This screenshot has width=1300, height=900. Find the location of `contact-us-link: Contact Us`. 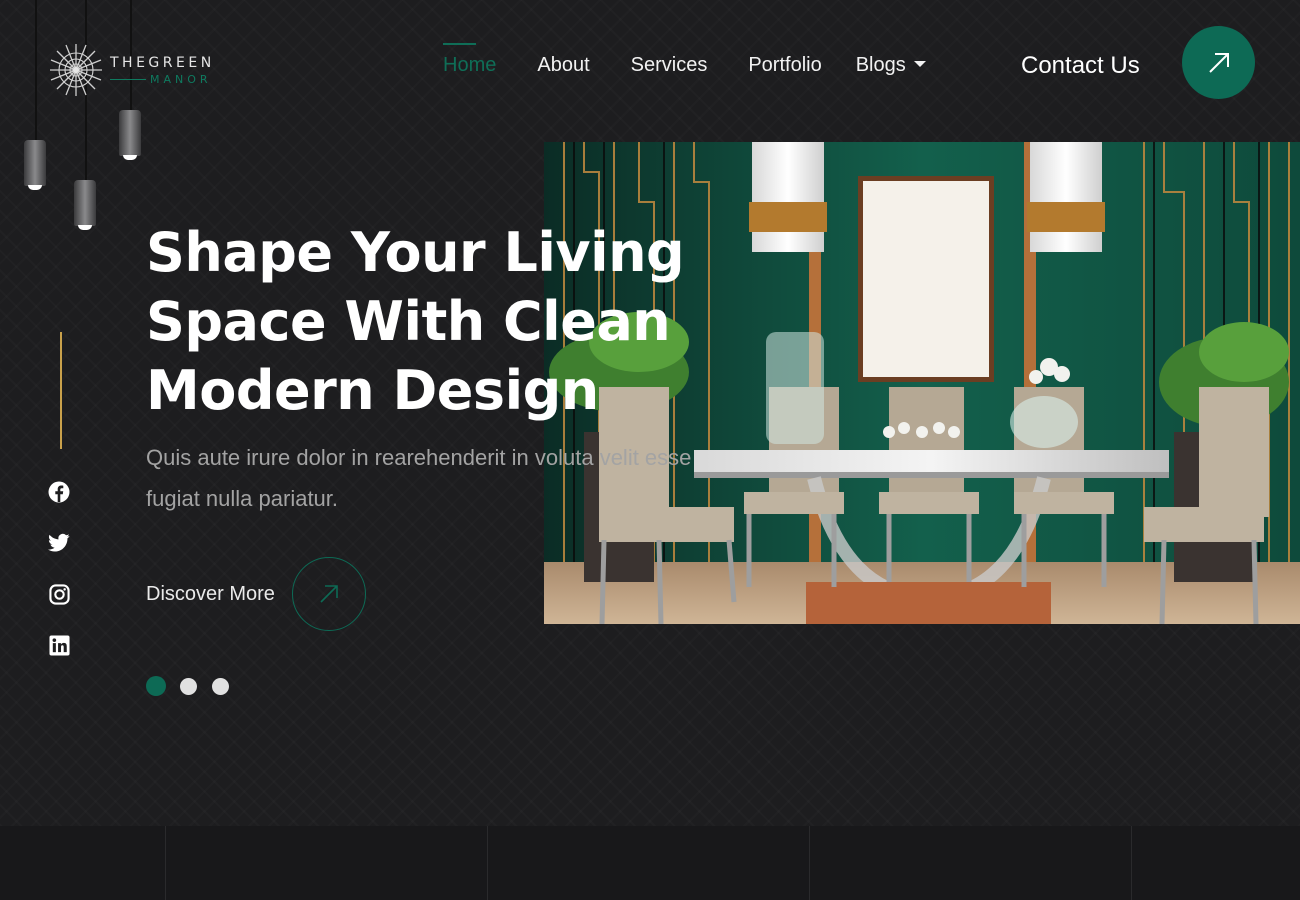

contact-us-link: Contact Us is located at coordinates (1080, 66).